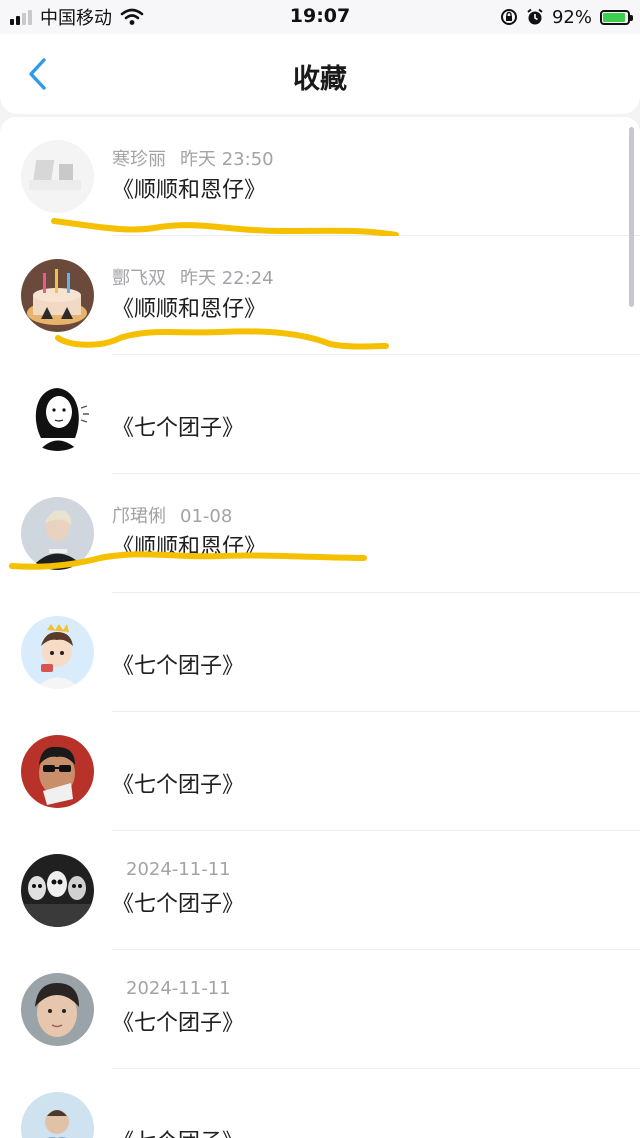 Image resolution: width=640 pixels, height=1138 pixels. What do you see at coordinates (320, 533) in the screenshot?
I see `favorite-row: 邝珺俐 01-08 《顺顺和恩仔》` at bounding box center [320, 533].